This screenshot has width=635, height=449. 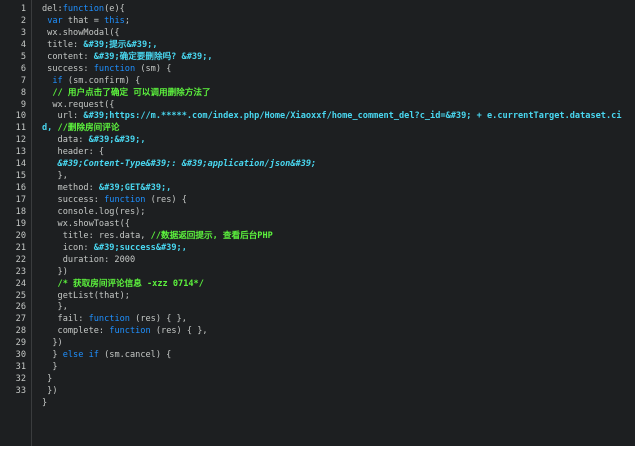 I want to click on code-line: 20 title: res.data, //数据返回提示, 查看后台PHP, so click(x=317, y=237).